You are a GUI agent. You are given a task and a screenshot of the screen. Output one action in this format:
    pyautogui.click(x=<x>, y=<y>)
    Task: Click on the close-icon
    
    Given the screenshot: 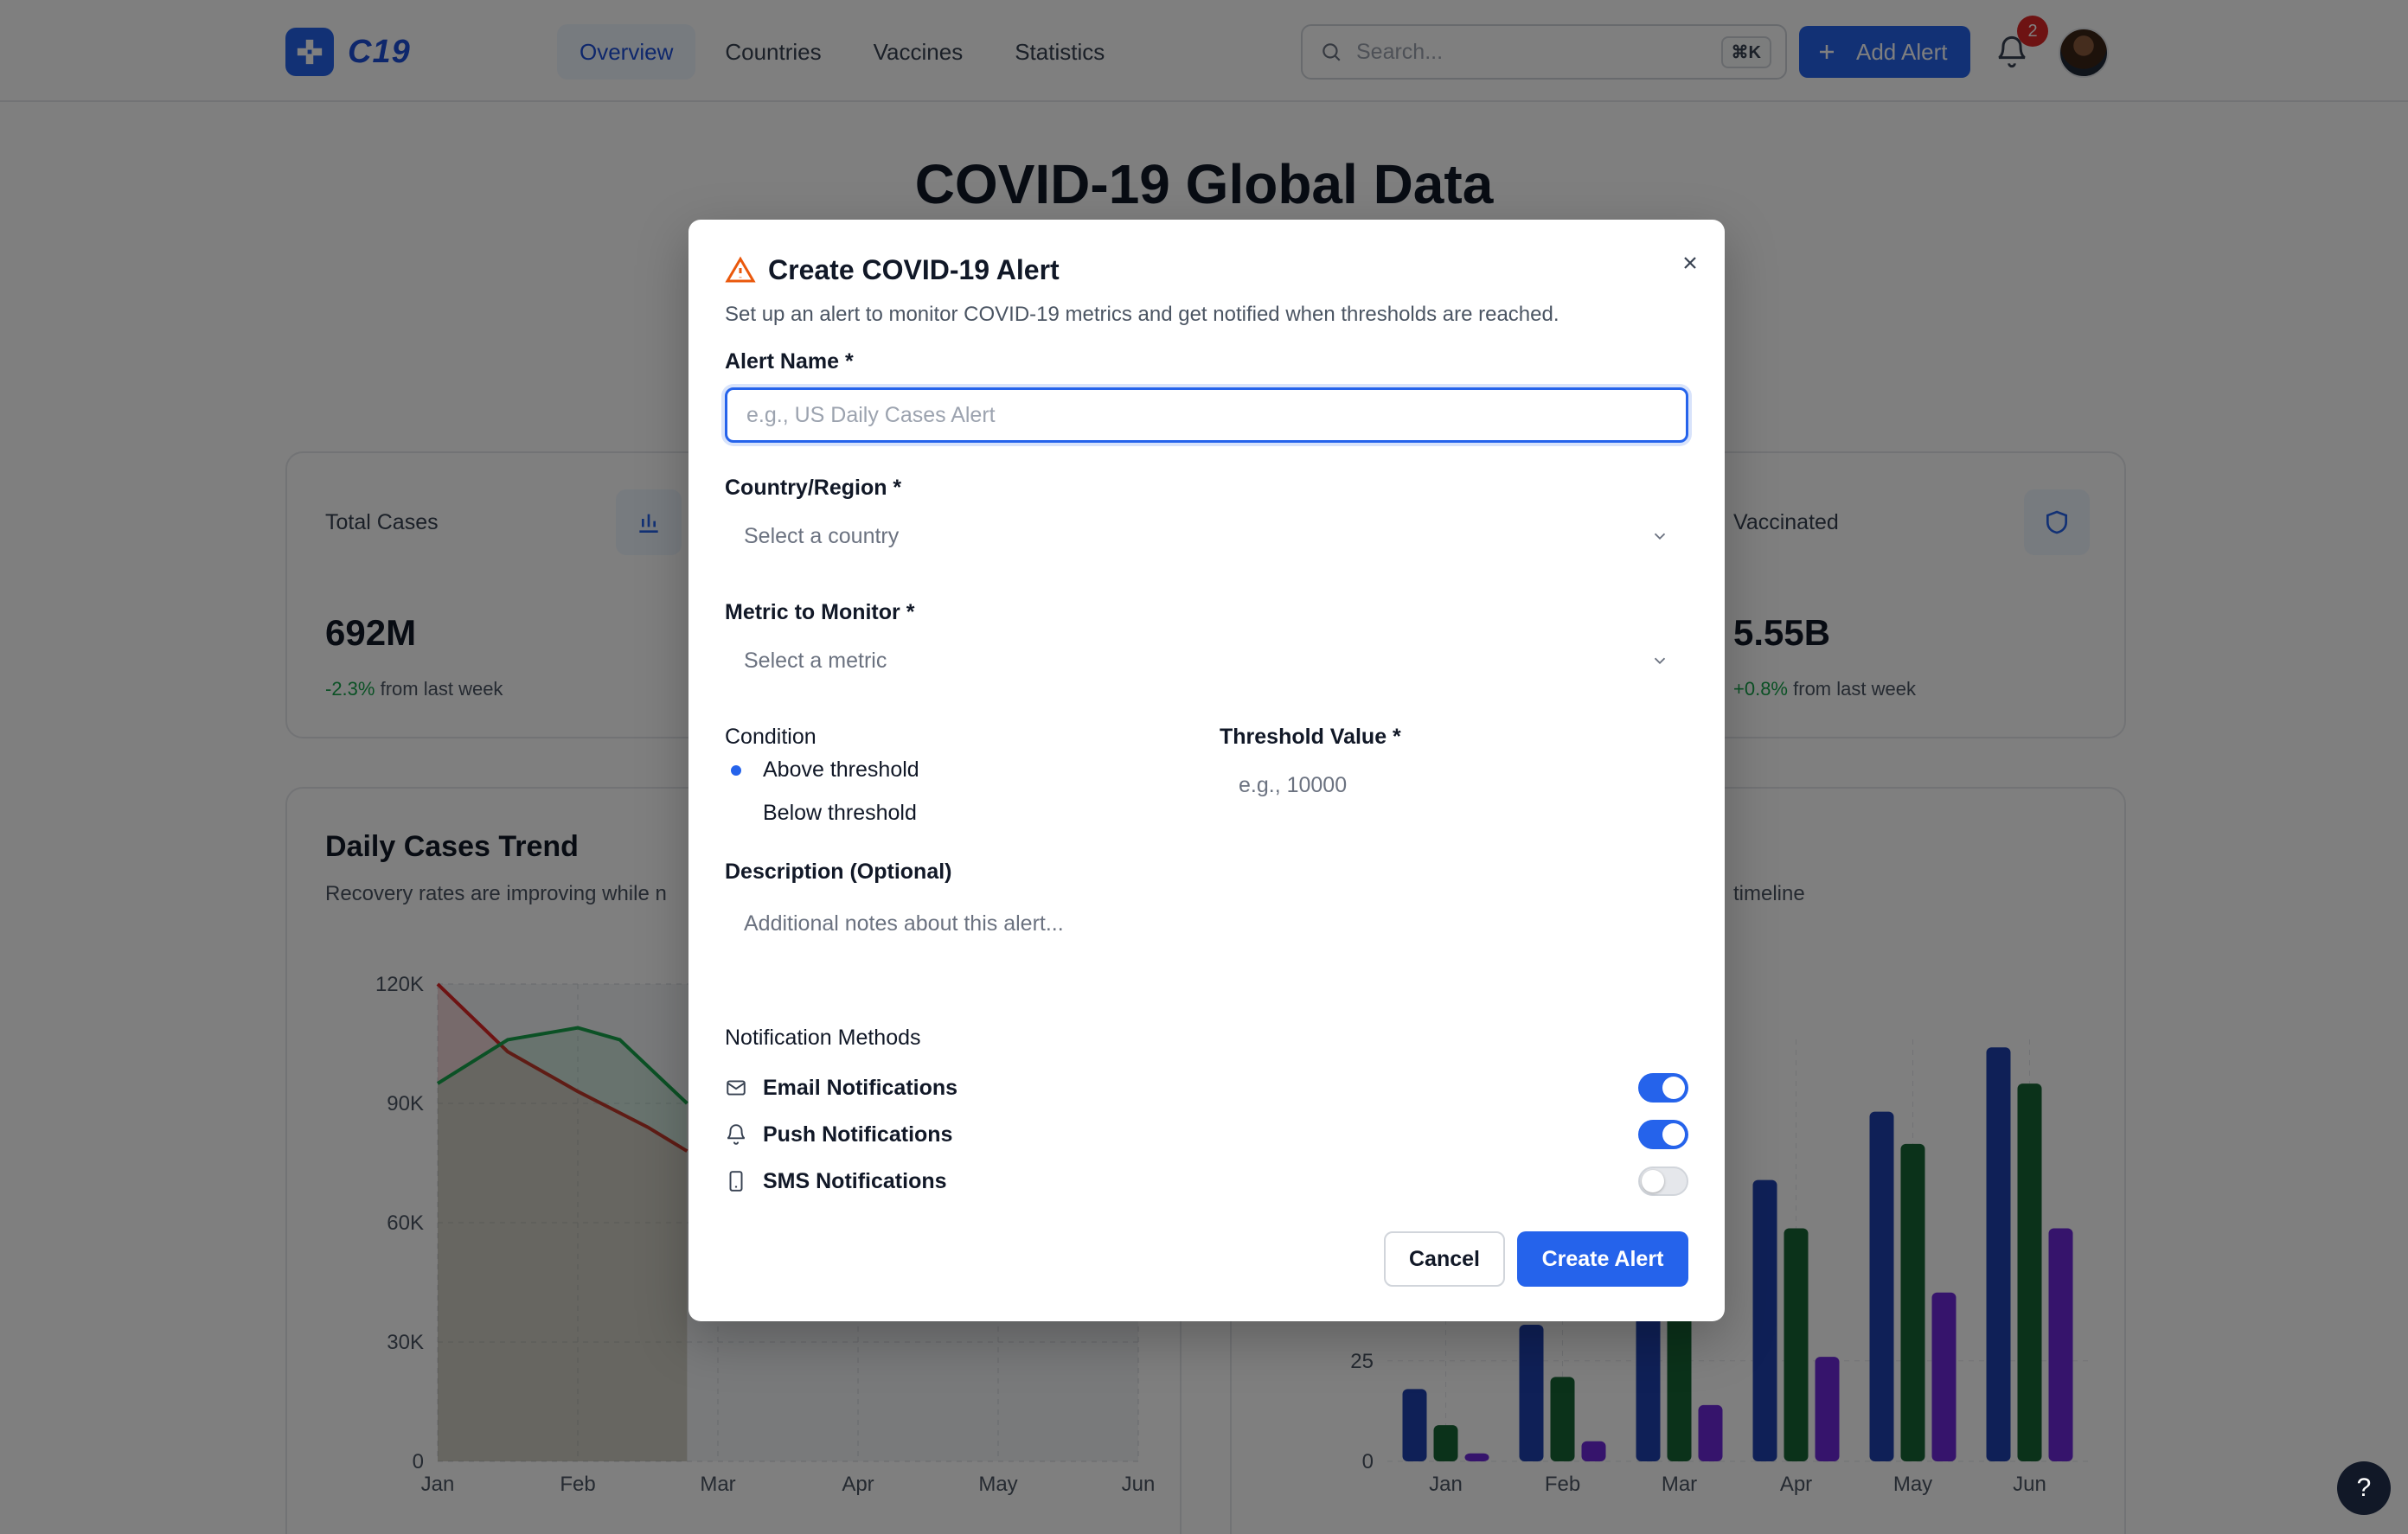 What is the action you would take?
    pyautogui.click(x=1690, y=263)
    